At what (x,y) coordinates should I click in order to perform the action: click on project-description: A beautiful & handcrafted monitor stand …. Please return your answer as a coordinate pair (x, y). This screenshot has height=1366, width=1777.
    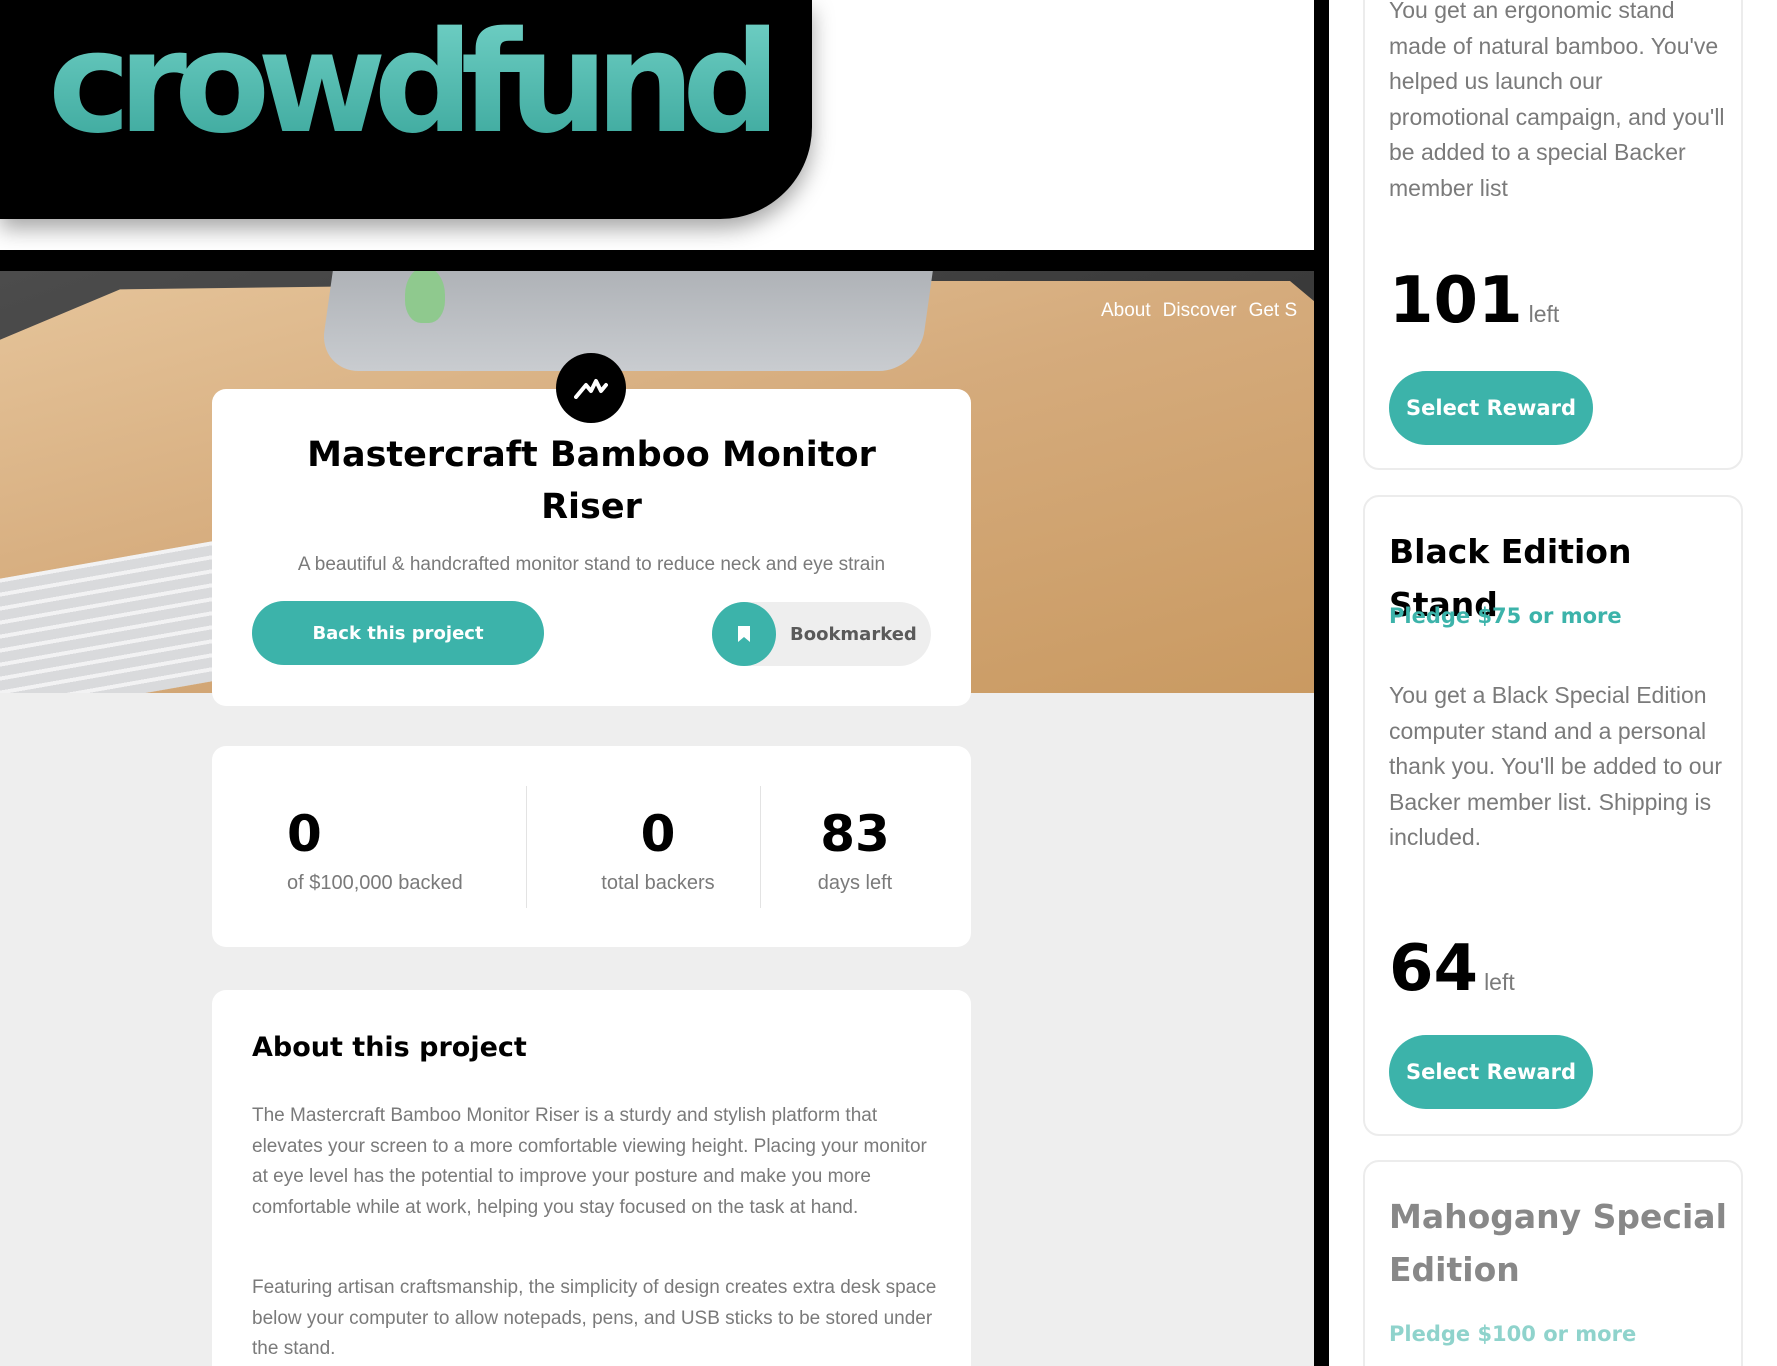
    Looking at the image, I should click on (591, 564).